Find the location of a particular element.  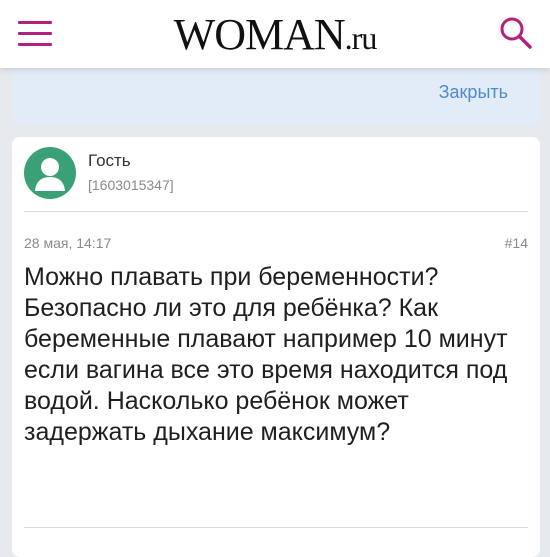

avatar is located at coordinates (50, 173).